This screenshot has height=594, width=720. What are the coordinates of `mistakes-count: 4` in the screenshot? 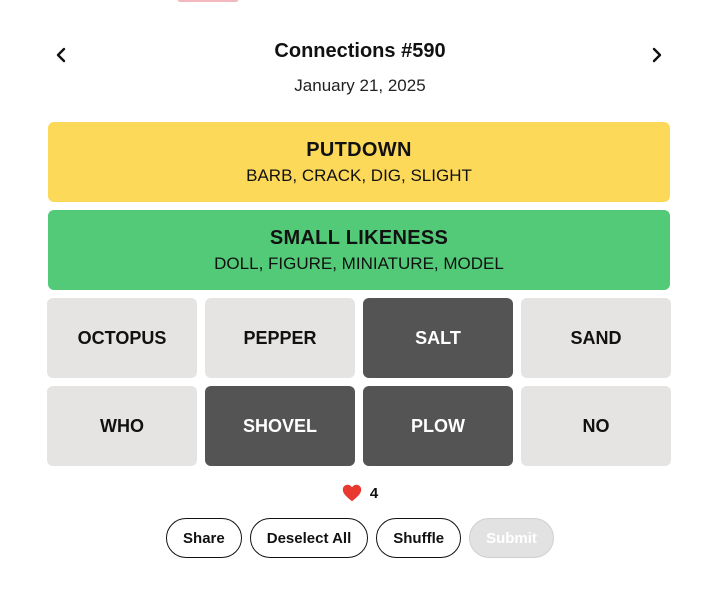 It's located at (374, 493).